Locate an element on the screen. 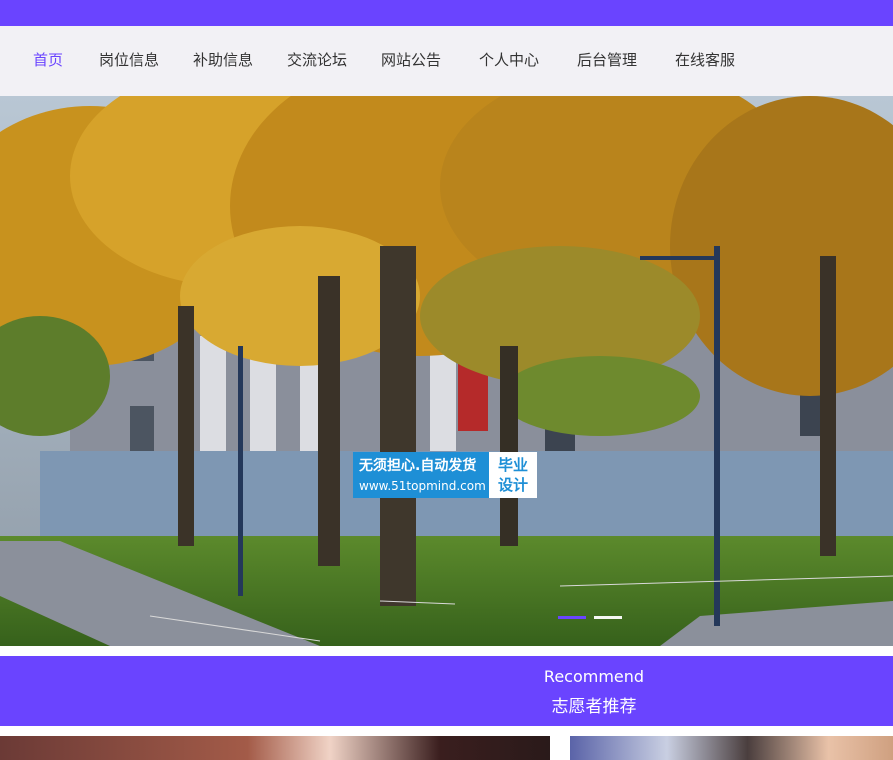 This screenshot has width=893, height=760. nav-item-support: 在线客服 is located at coordinates (705, 61).